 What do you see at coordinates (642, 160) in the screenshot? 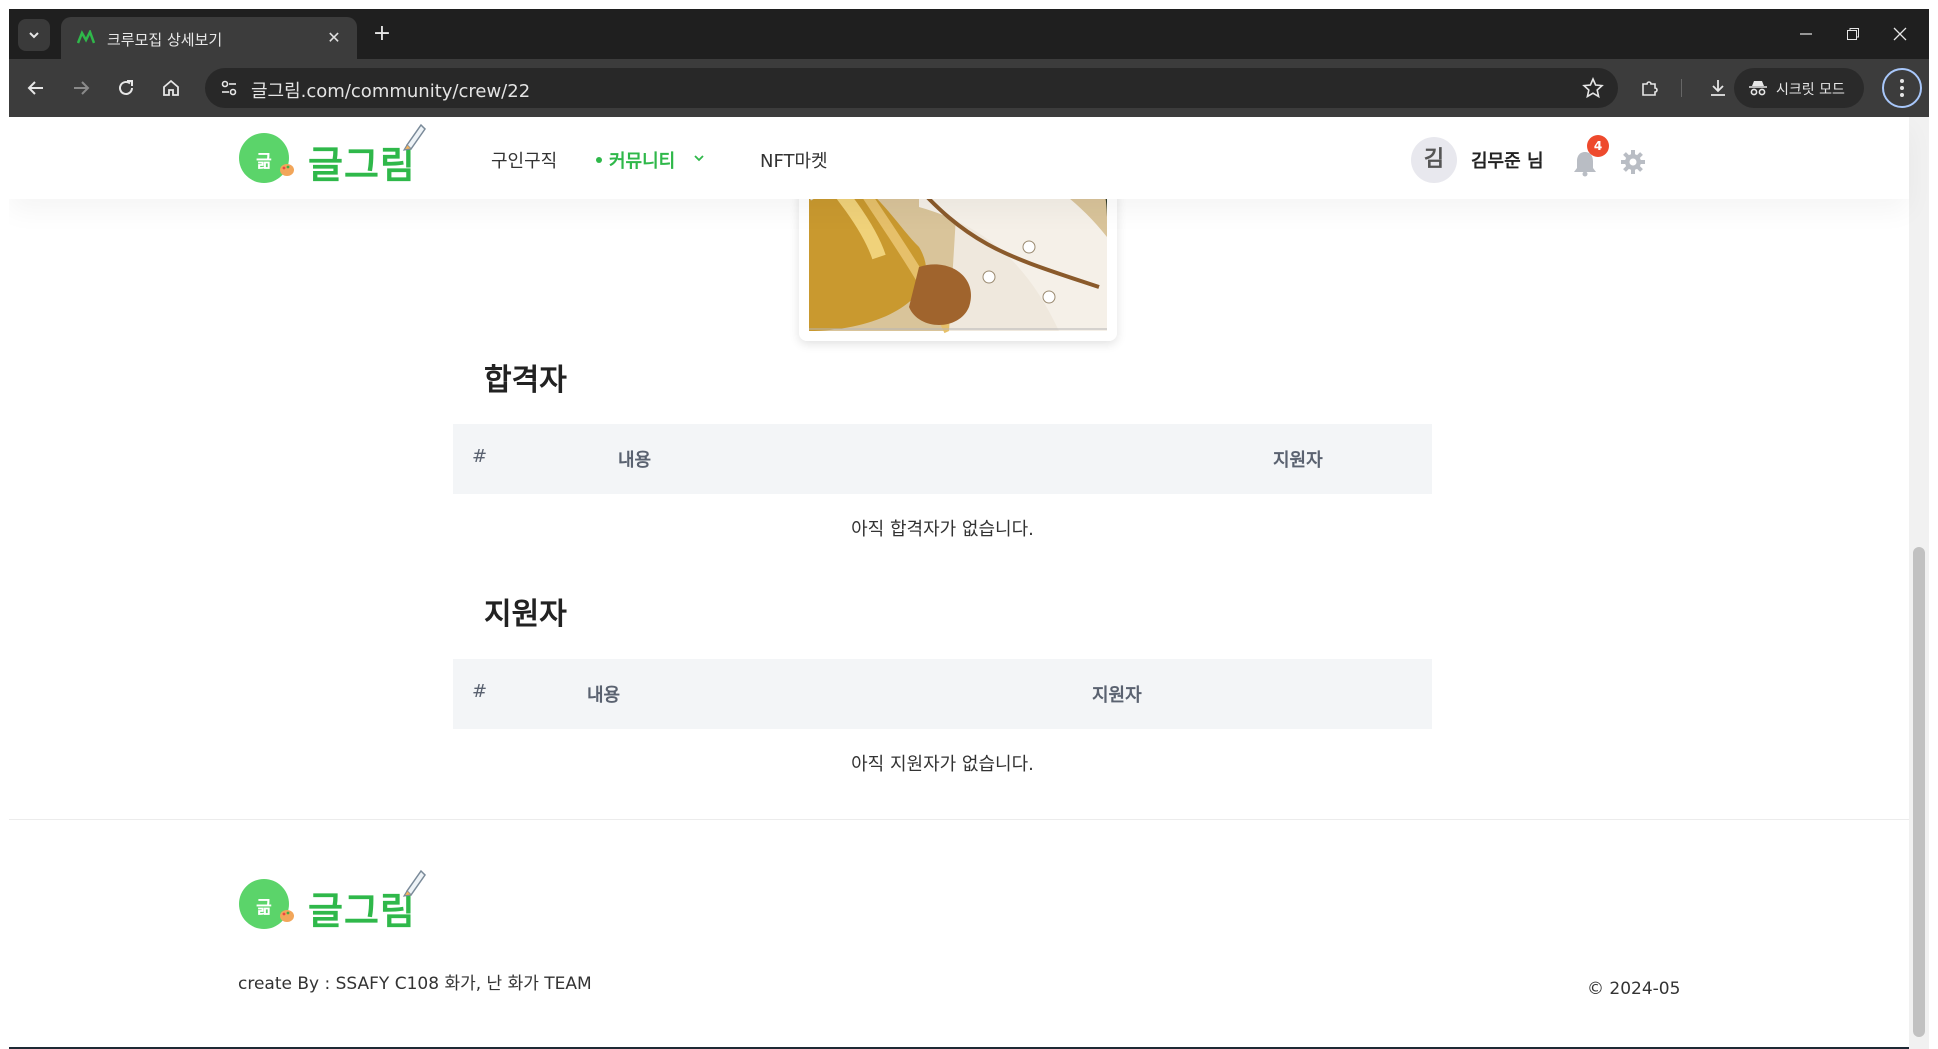
I see `nav-community: 커뮤니티` at bounding box center [642, 160].